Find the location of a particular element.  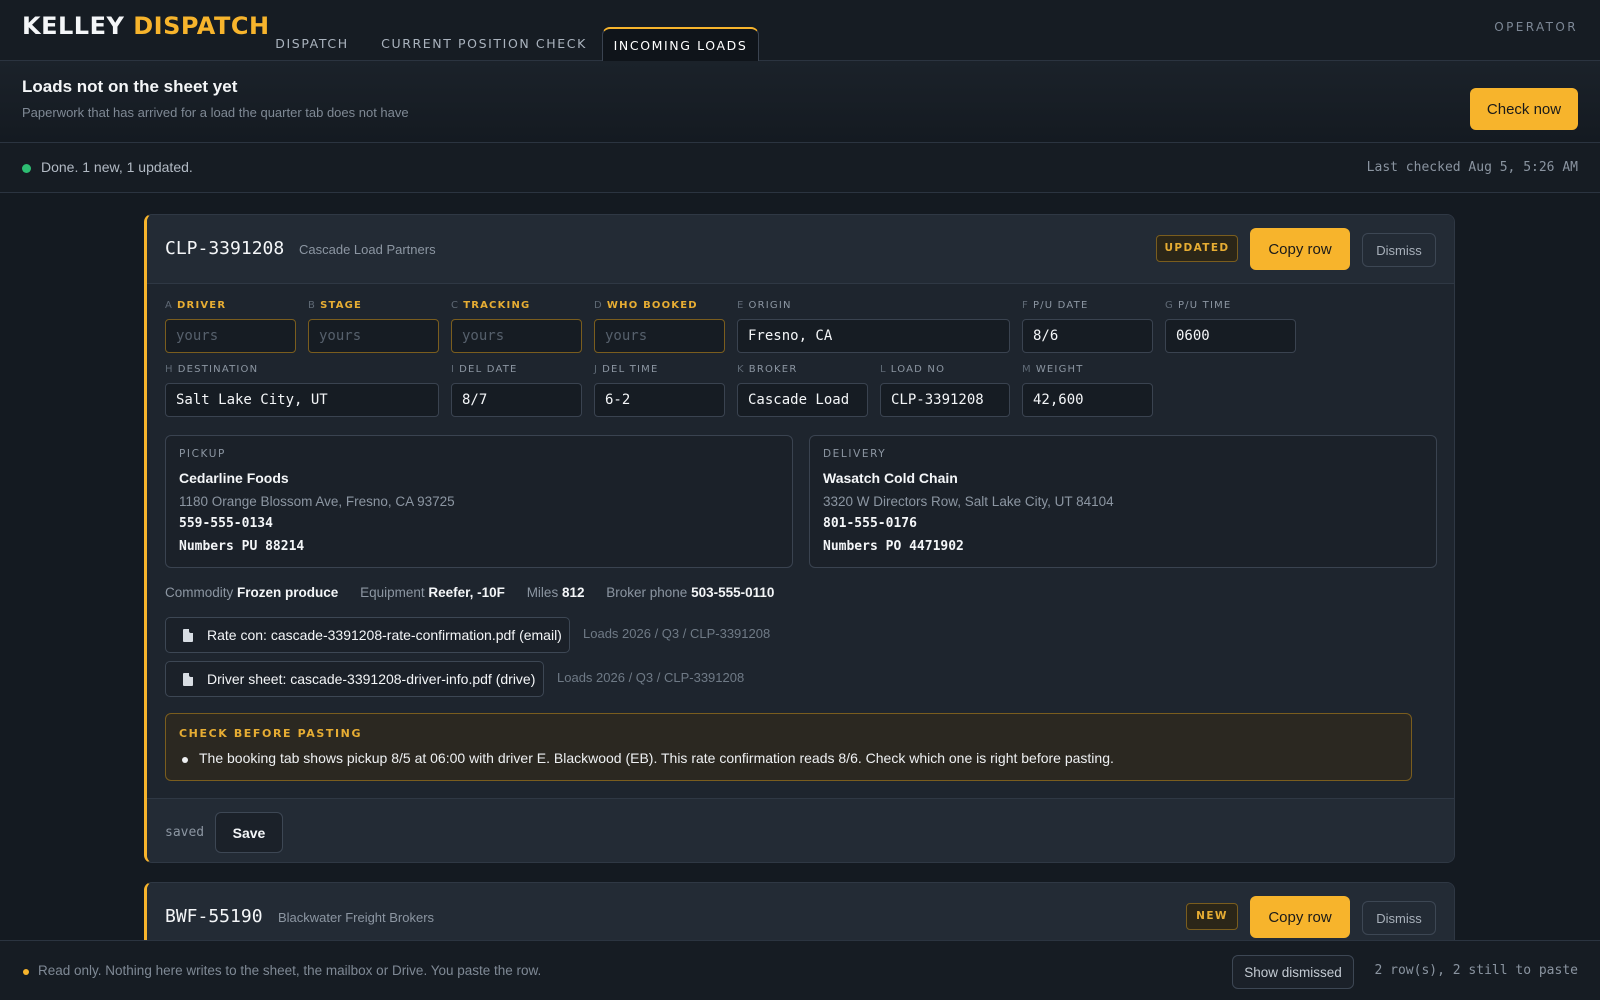

pickup-reference: Numbers PU 88214 is located at coordinates (242, 546).